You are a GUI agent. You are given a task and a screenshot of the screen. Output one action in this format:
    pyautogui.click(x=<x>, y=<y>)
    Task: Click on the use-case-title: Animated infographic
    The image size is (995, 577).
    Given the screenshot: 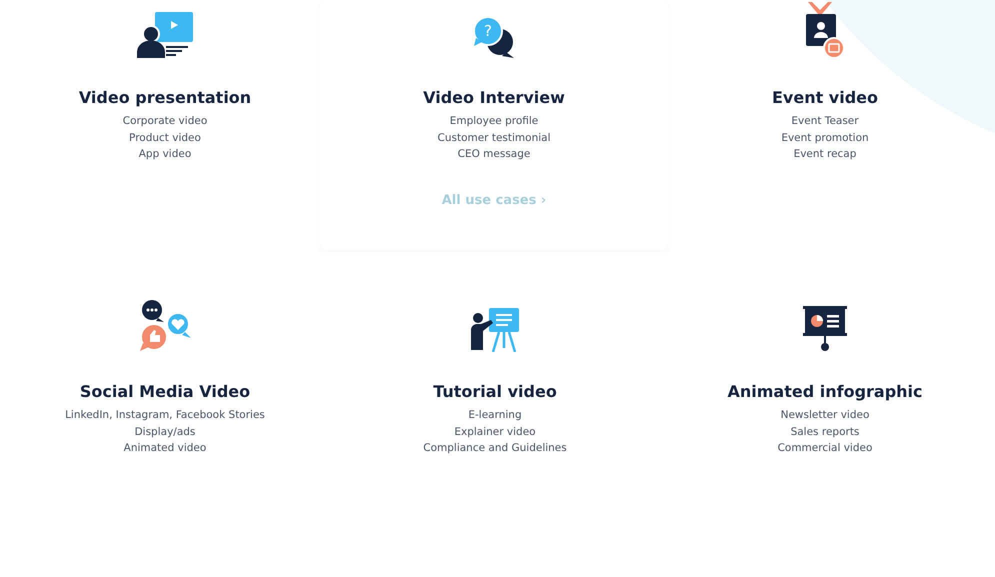 What is the action you would take?
    pyautogui.click(x=825, y=392)
    